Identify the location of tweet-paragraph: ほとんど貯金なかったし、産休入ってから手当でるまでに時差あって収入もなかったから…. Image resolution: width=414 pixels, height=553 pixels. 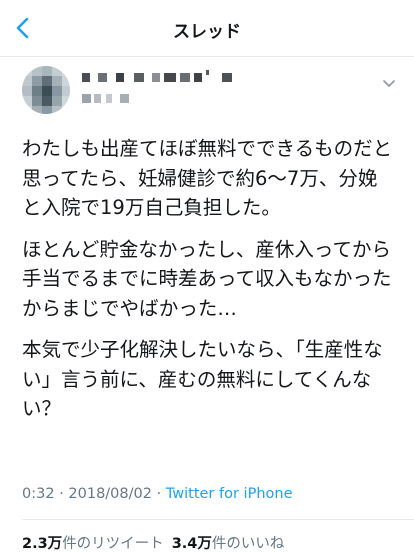
(207, 278).